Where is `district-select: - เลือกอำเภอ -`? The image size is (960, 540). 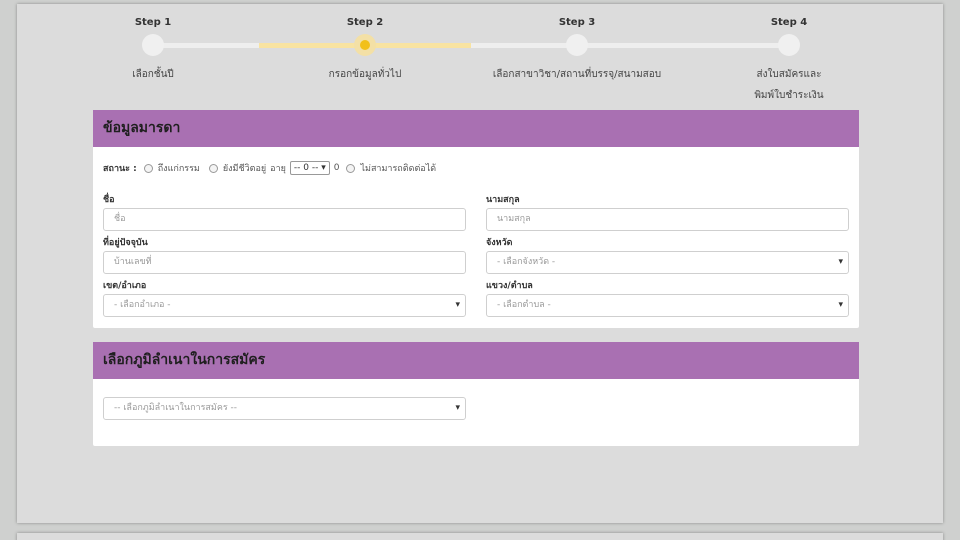 district-select: - เลือกอำเภอ - is located at coordinates (284, 305).